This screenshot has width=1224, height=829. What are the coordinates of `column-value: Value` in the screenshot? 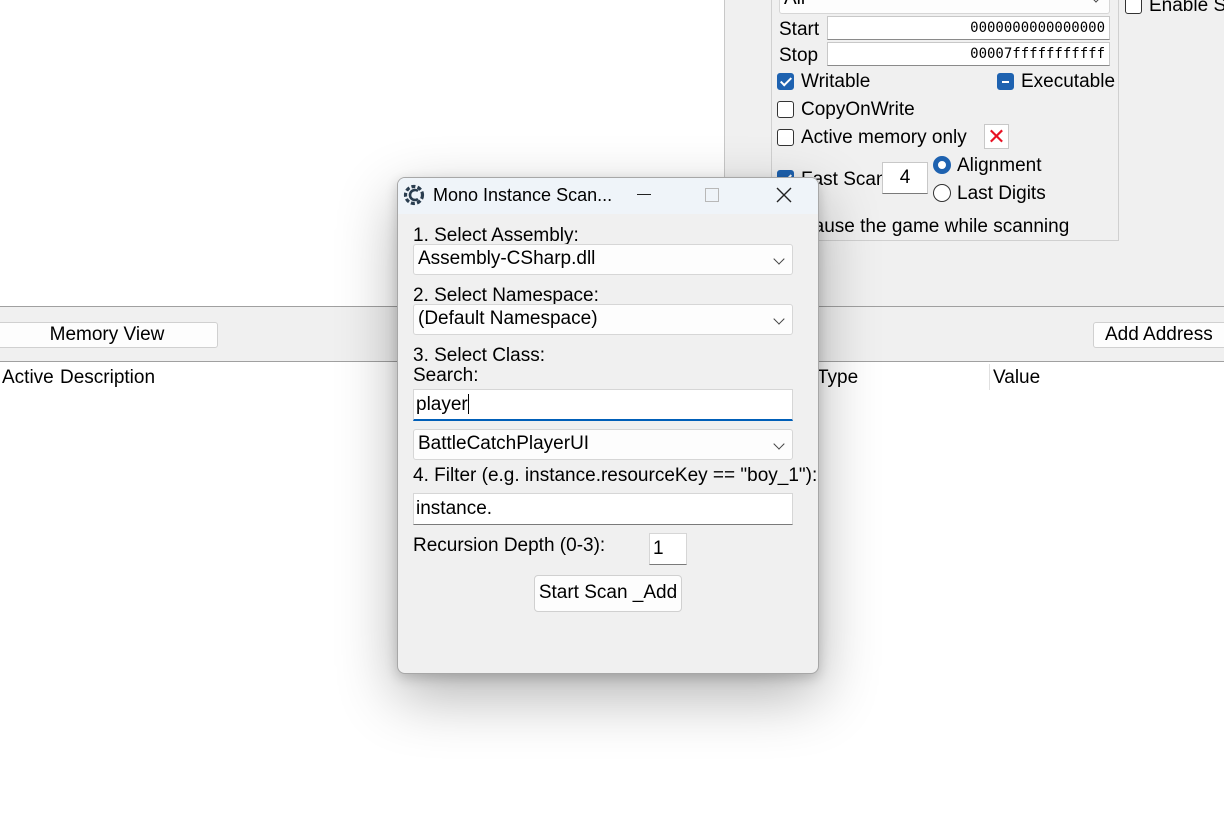 It's located at (1016, 378).